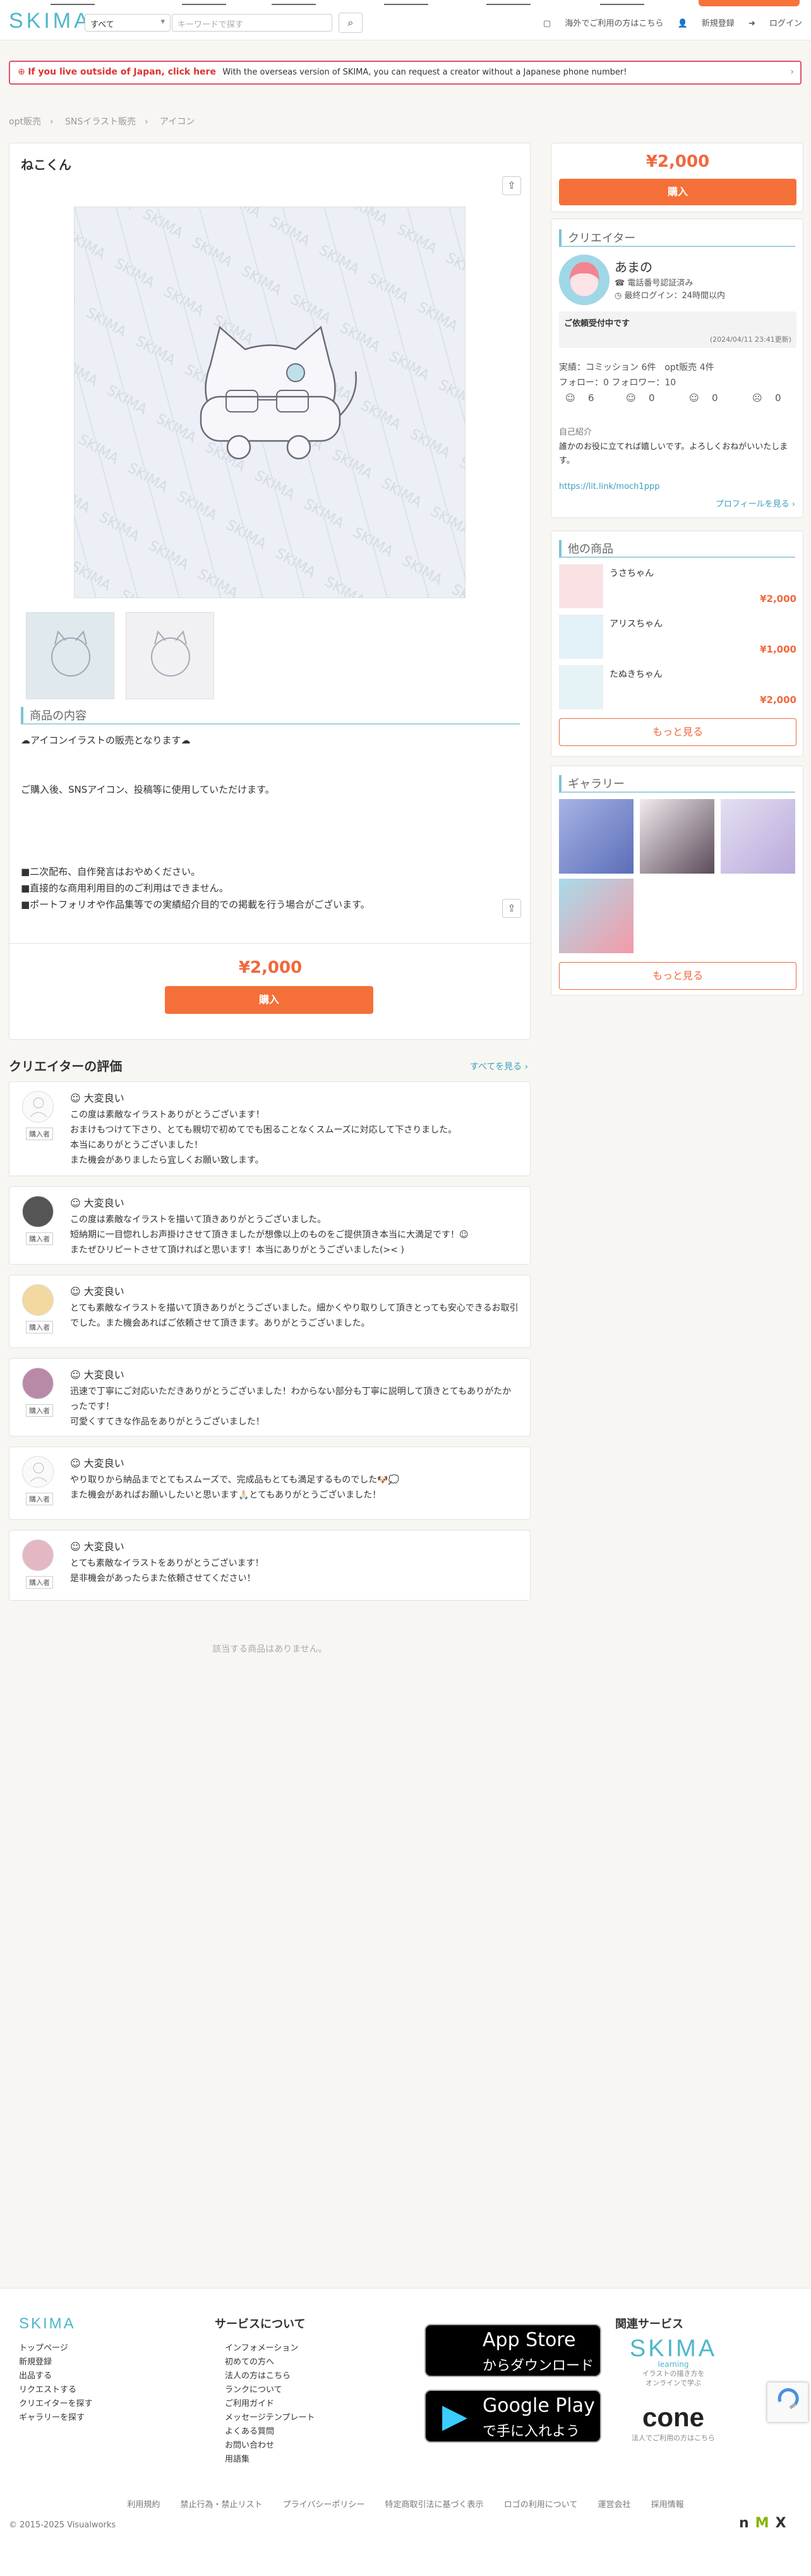  Describe the element at coordinates (677, 688) in the screenshot. I see `list-item: たぬきちゃん ¥2,000` at that location.